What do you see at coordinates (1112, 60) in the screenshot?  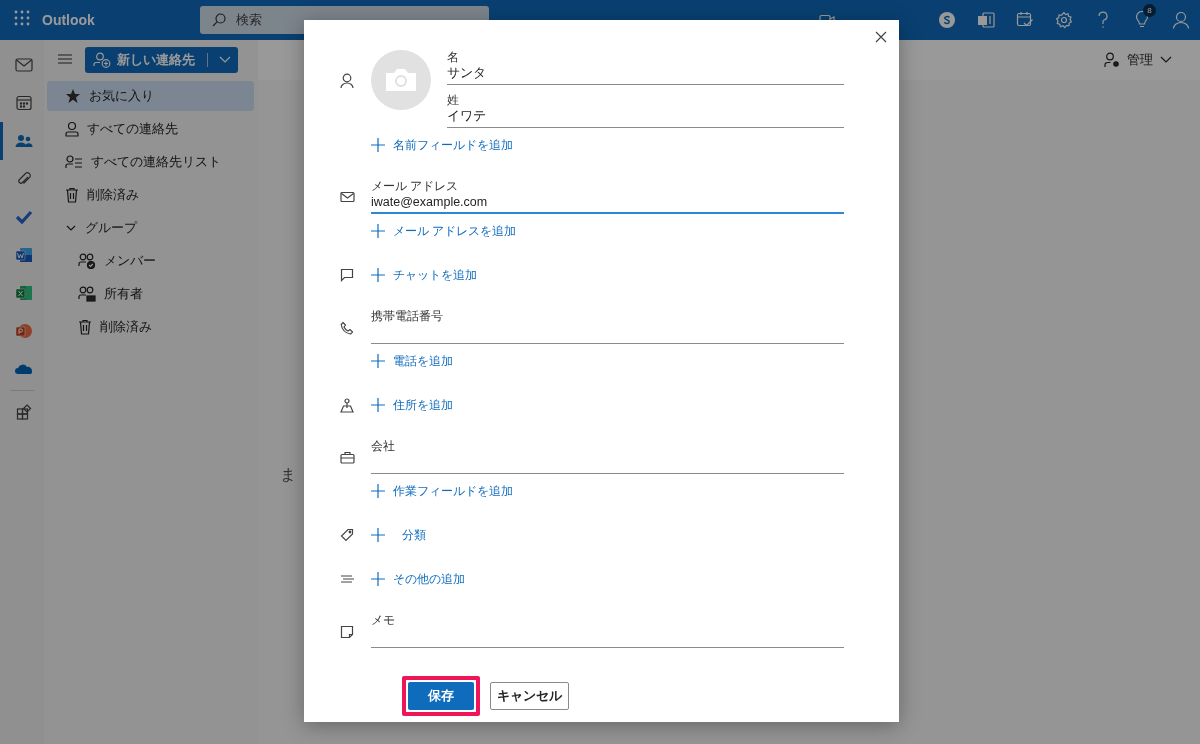 I see `person-gear-icon` at bounding box center [1112, 60].